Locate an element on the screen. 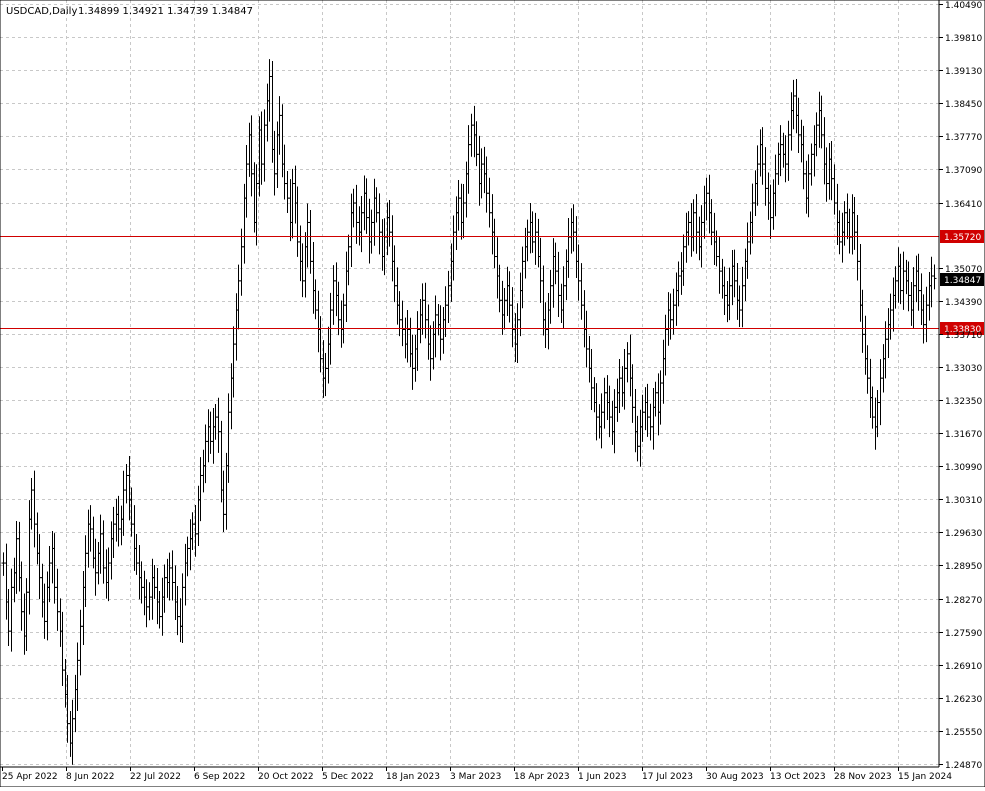  time-tick-label: 18 Apr 2023 is located at coordinates (542, 777).